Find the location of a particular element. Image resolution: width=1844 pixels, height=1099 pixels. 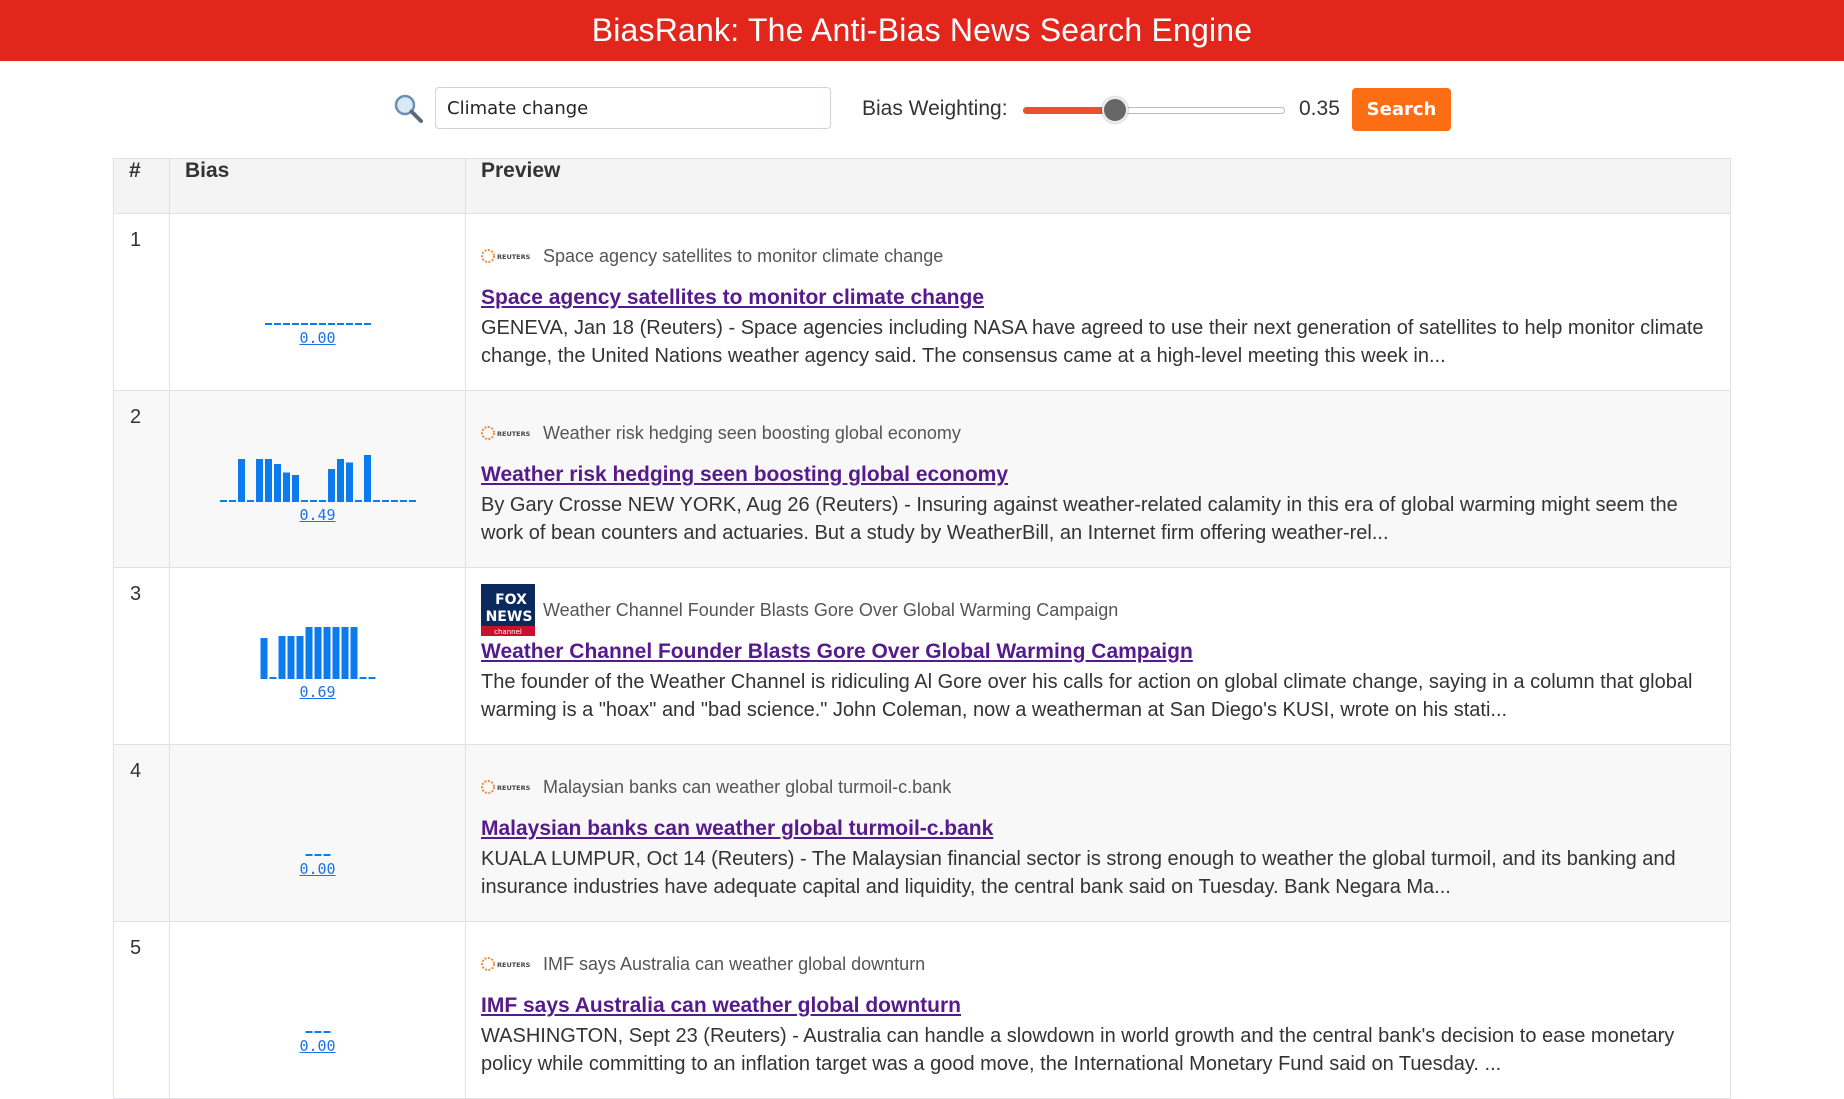

row-number: 4 is located at coordinates (141, 833).